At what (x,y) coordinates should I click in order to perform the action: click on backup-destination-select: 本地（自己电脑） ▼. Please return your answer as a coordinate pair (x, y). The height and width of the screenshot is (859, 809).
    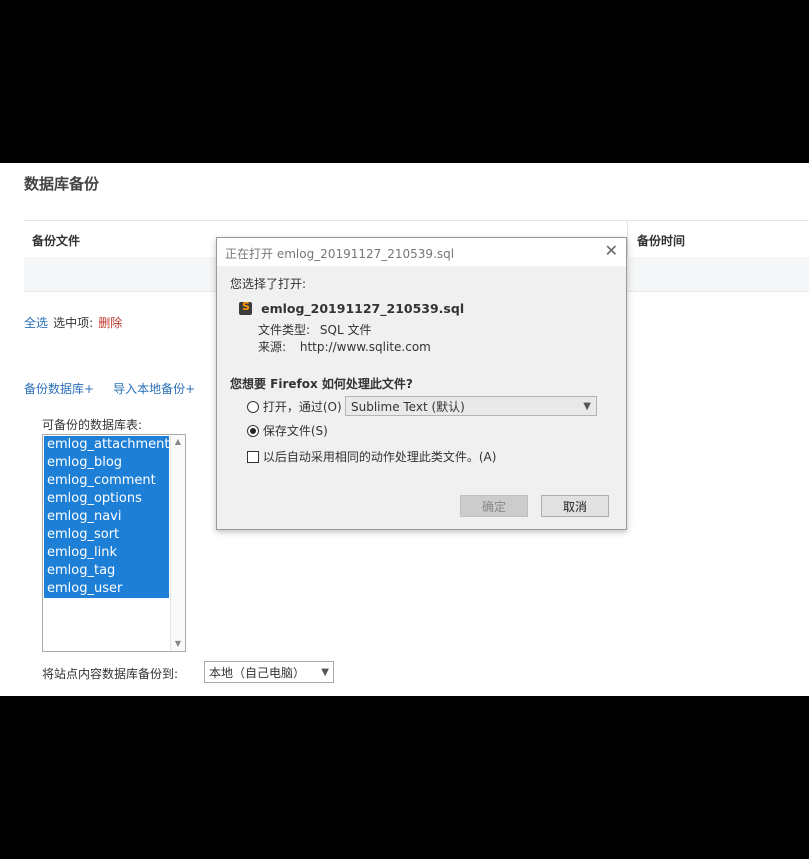
    Looking at the image, I should click on (269, 672).